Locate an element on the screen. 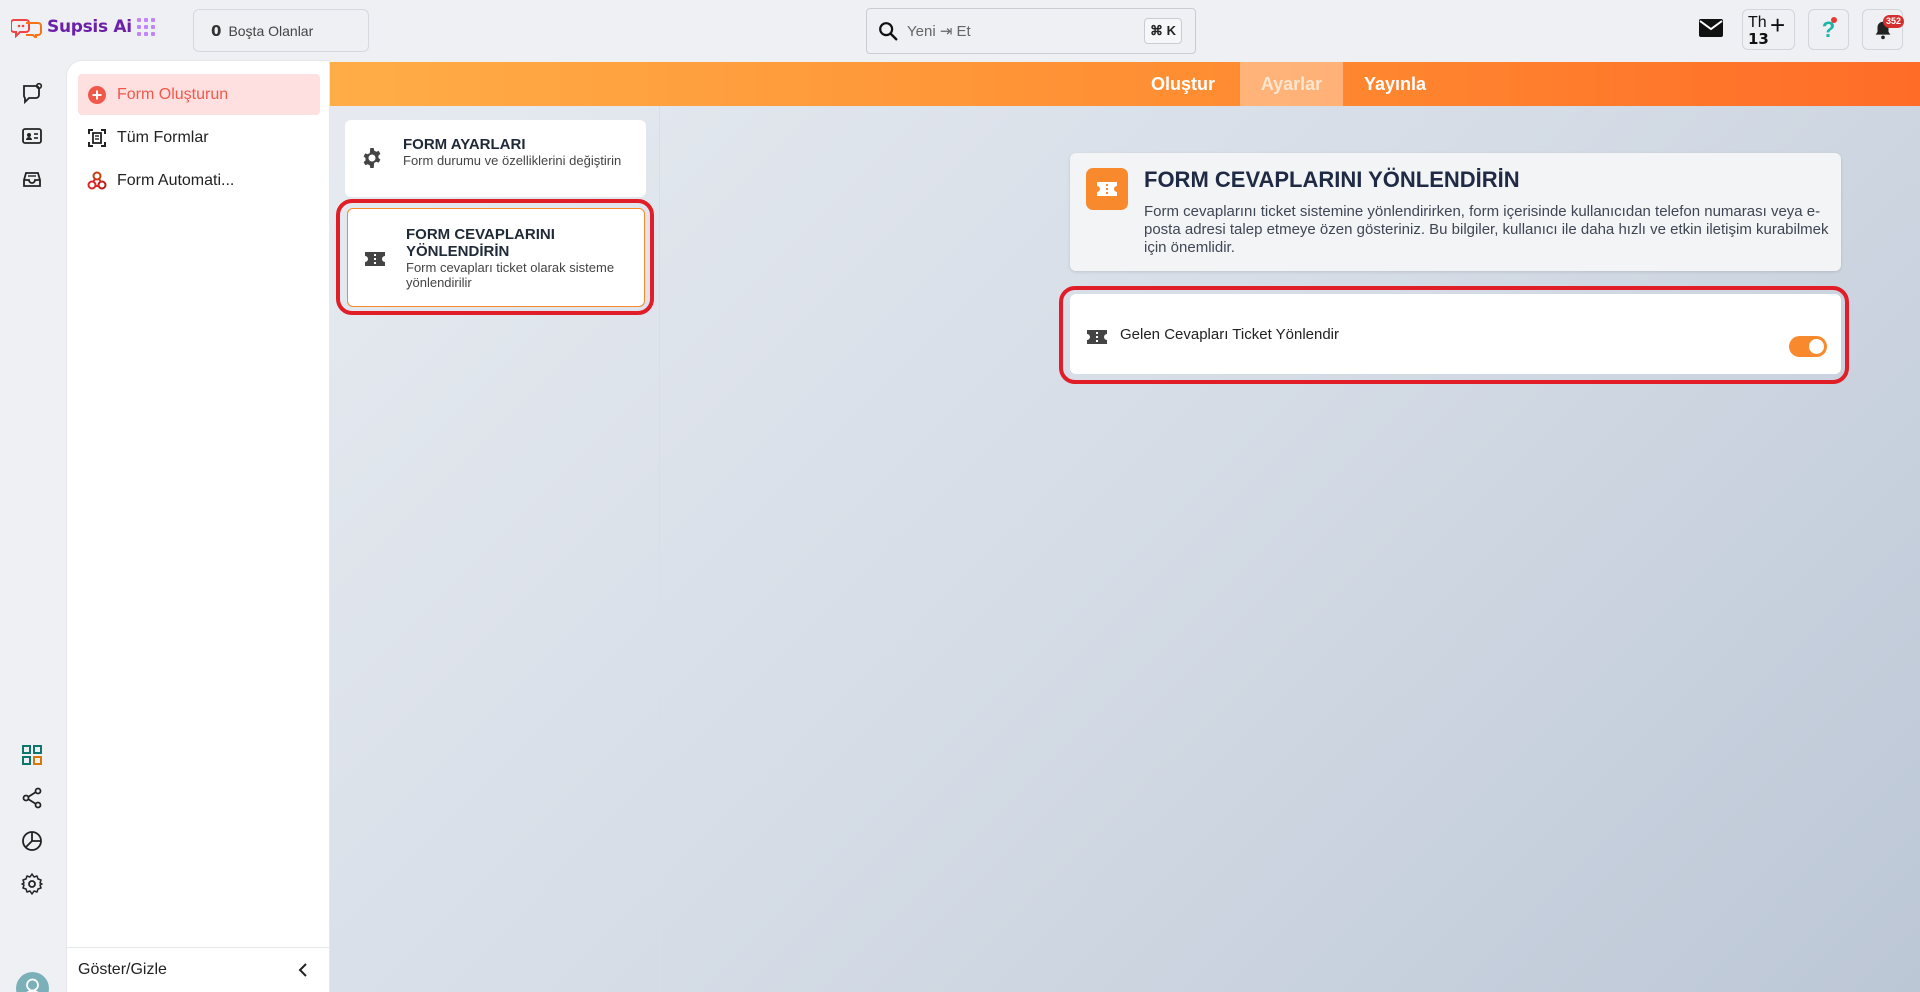  card-subtitle: Form durumu ve özelliklerini değiştirin is located at coordinates (512, 160).